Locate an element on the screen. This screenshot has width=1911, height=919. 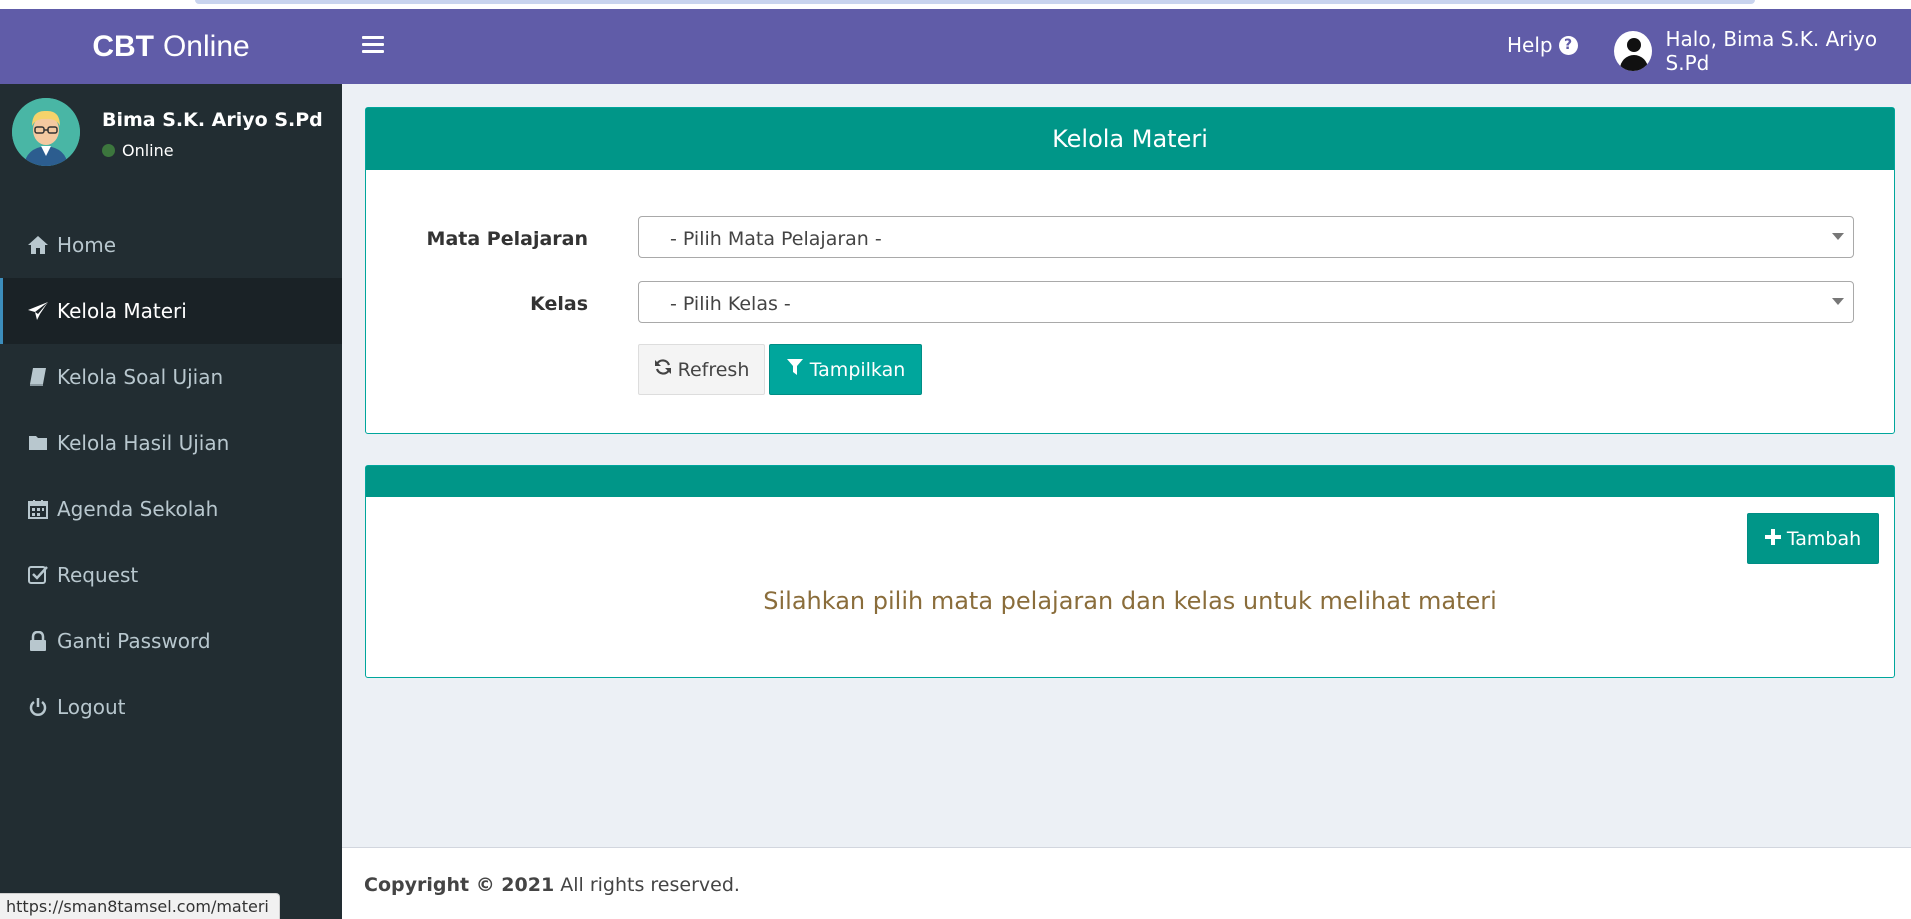
footer: Copyright © 2021 All rights reserved. is located at coordinates (1126, 883).